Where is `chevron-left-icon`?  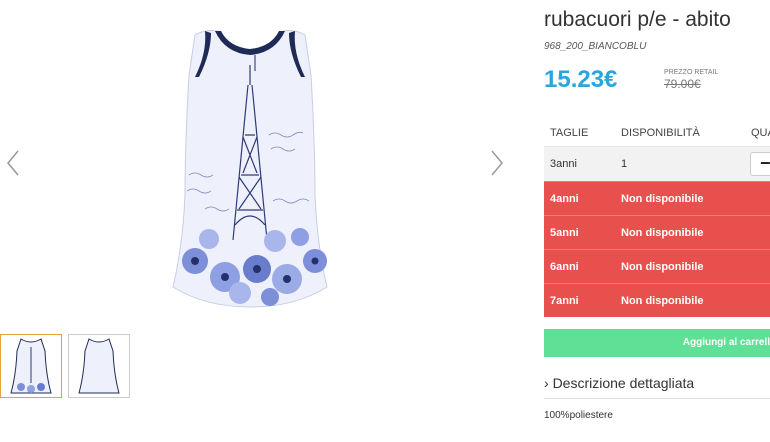
chevron-left-icon is located at coordinates (14, 163).